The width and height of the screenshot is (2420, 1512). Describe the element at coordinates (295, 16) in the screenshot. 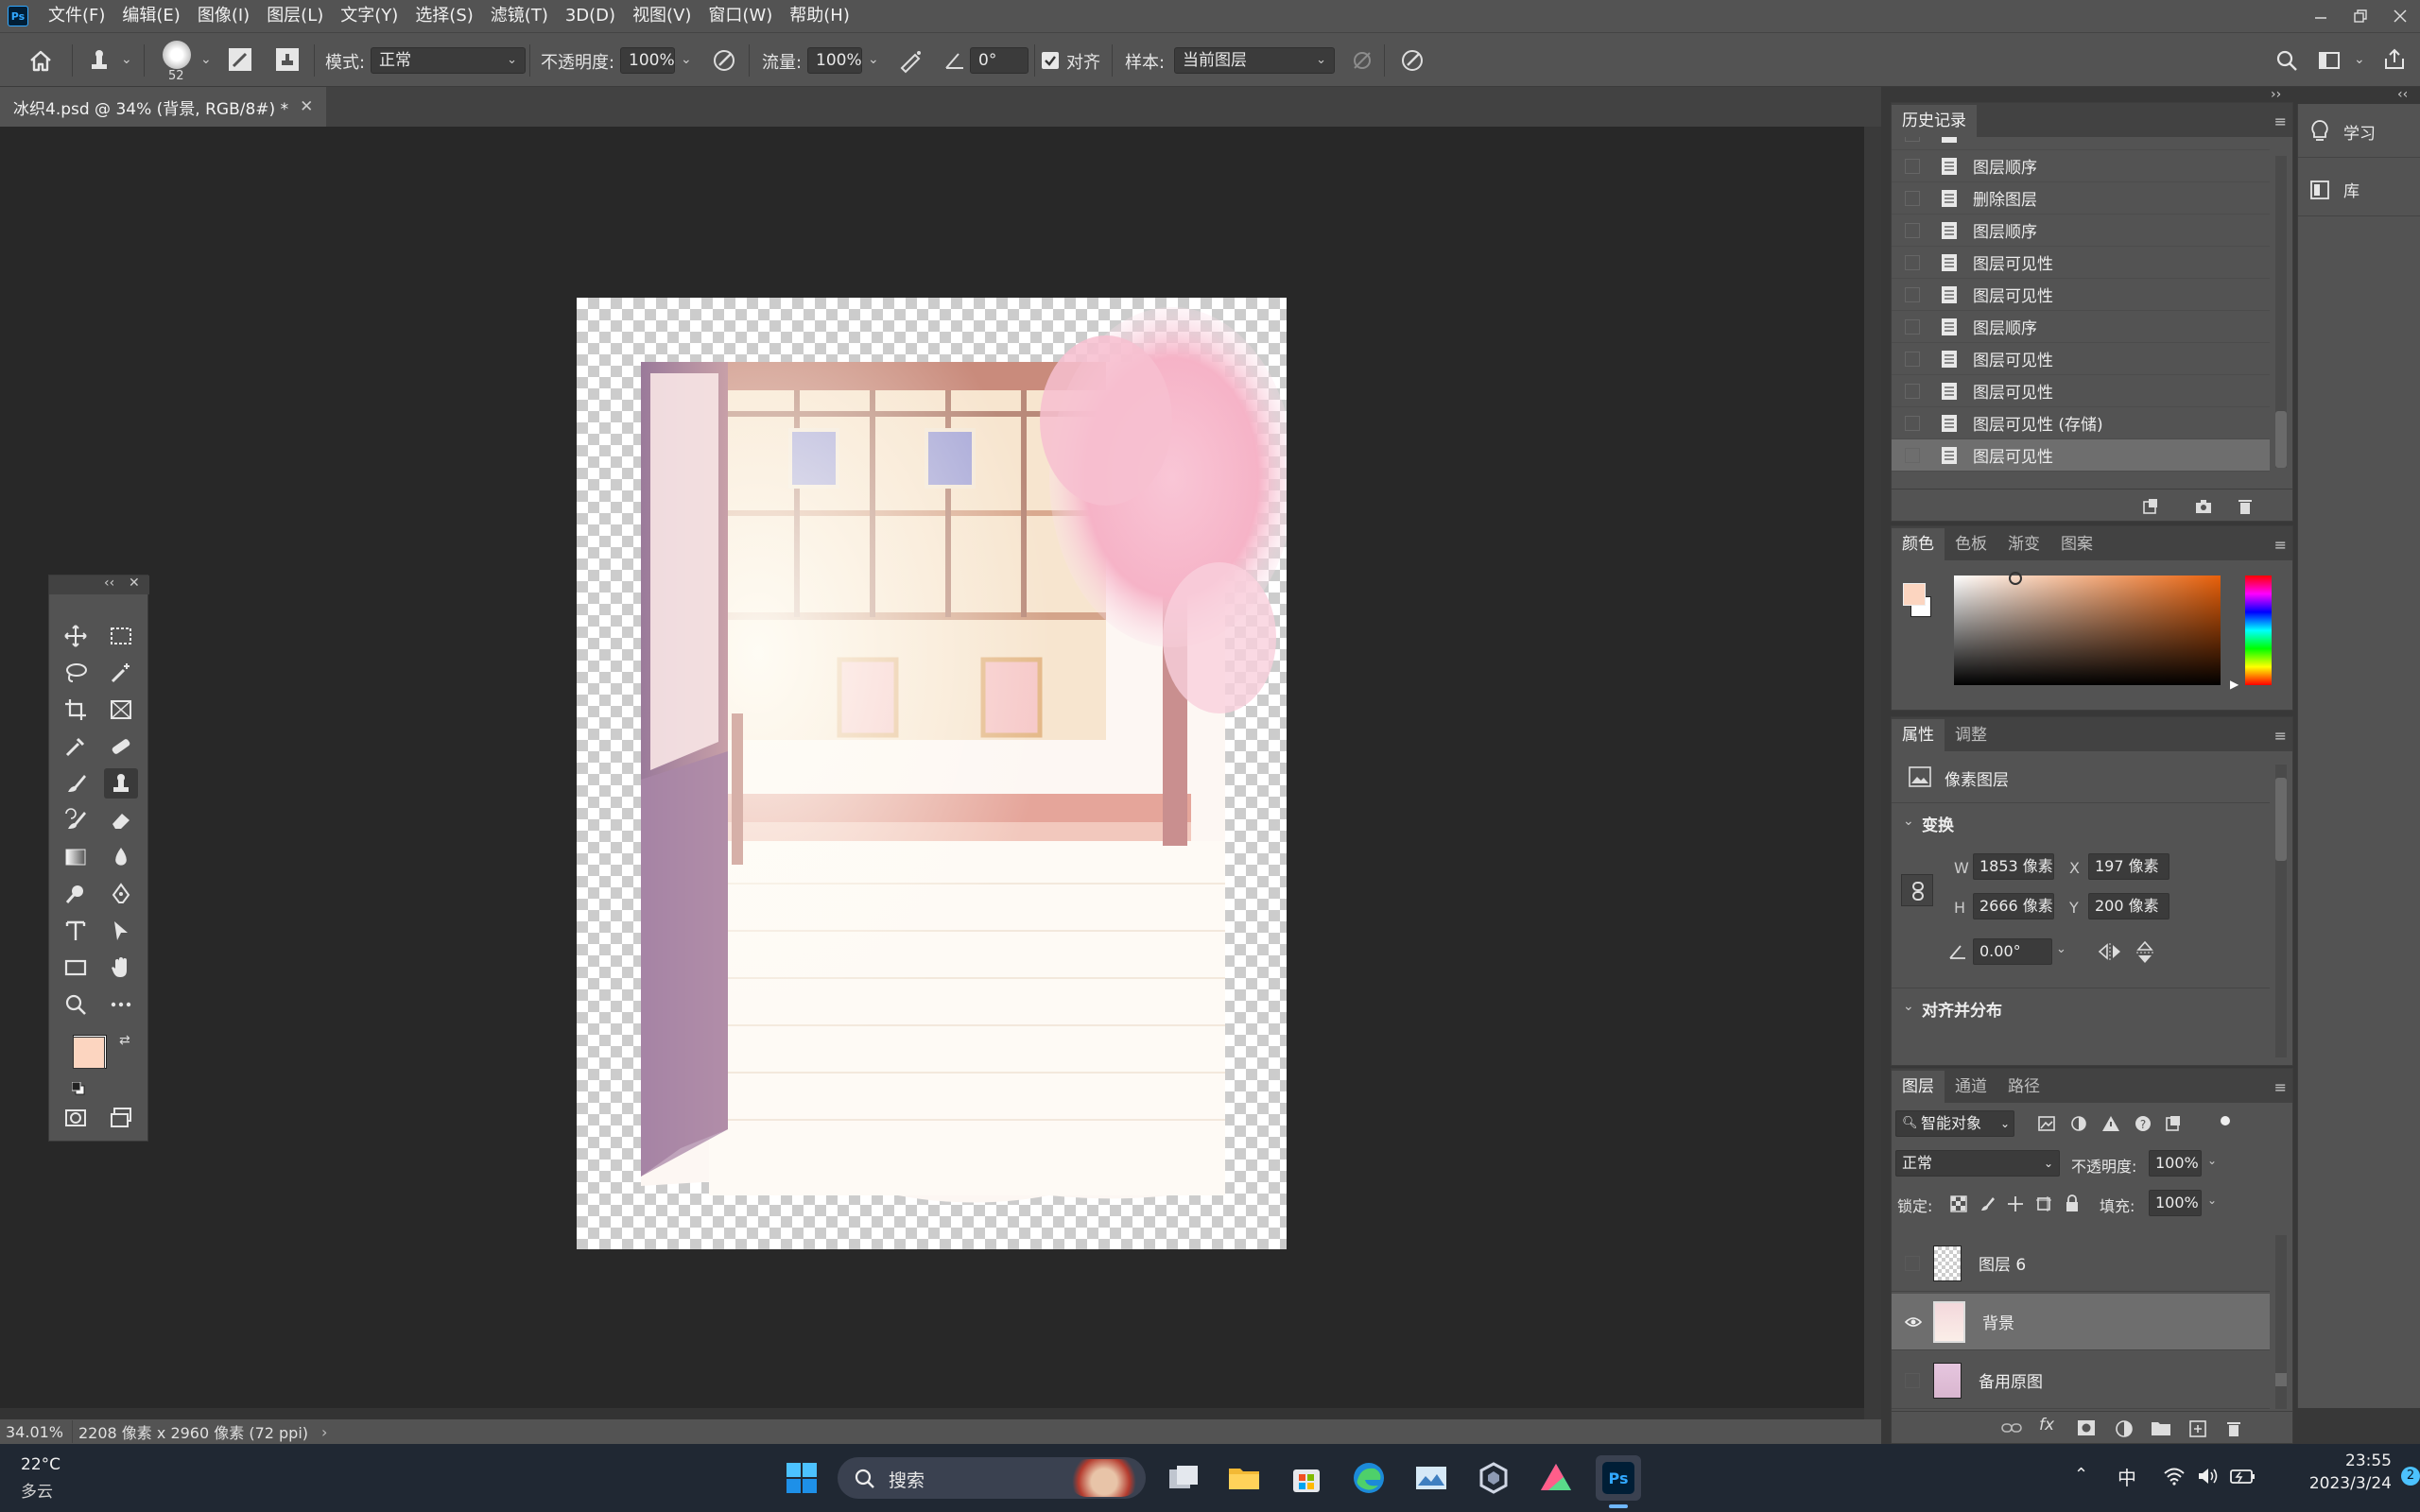

I see `menu-layer: 图层(L)` at that location.